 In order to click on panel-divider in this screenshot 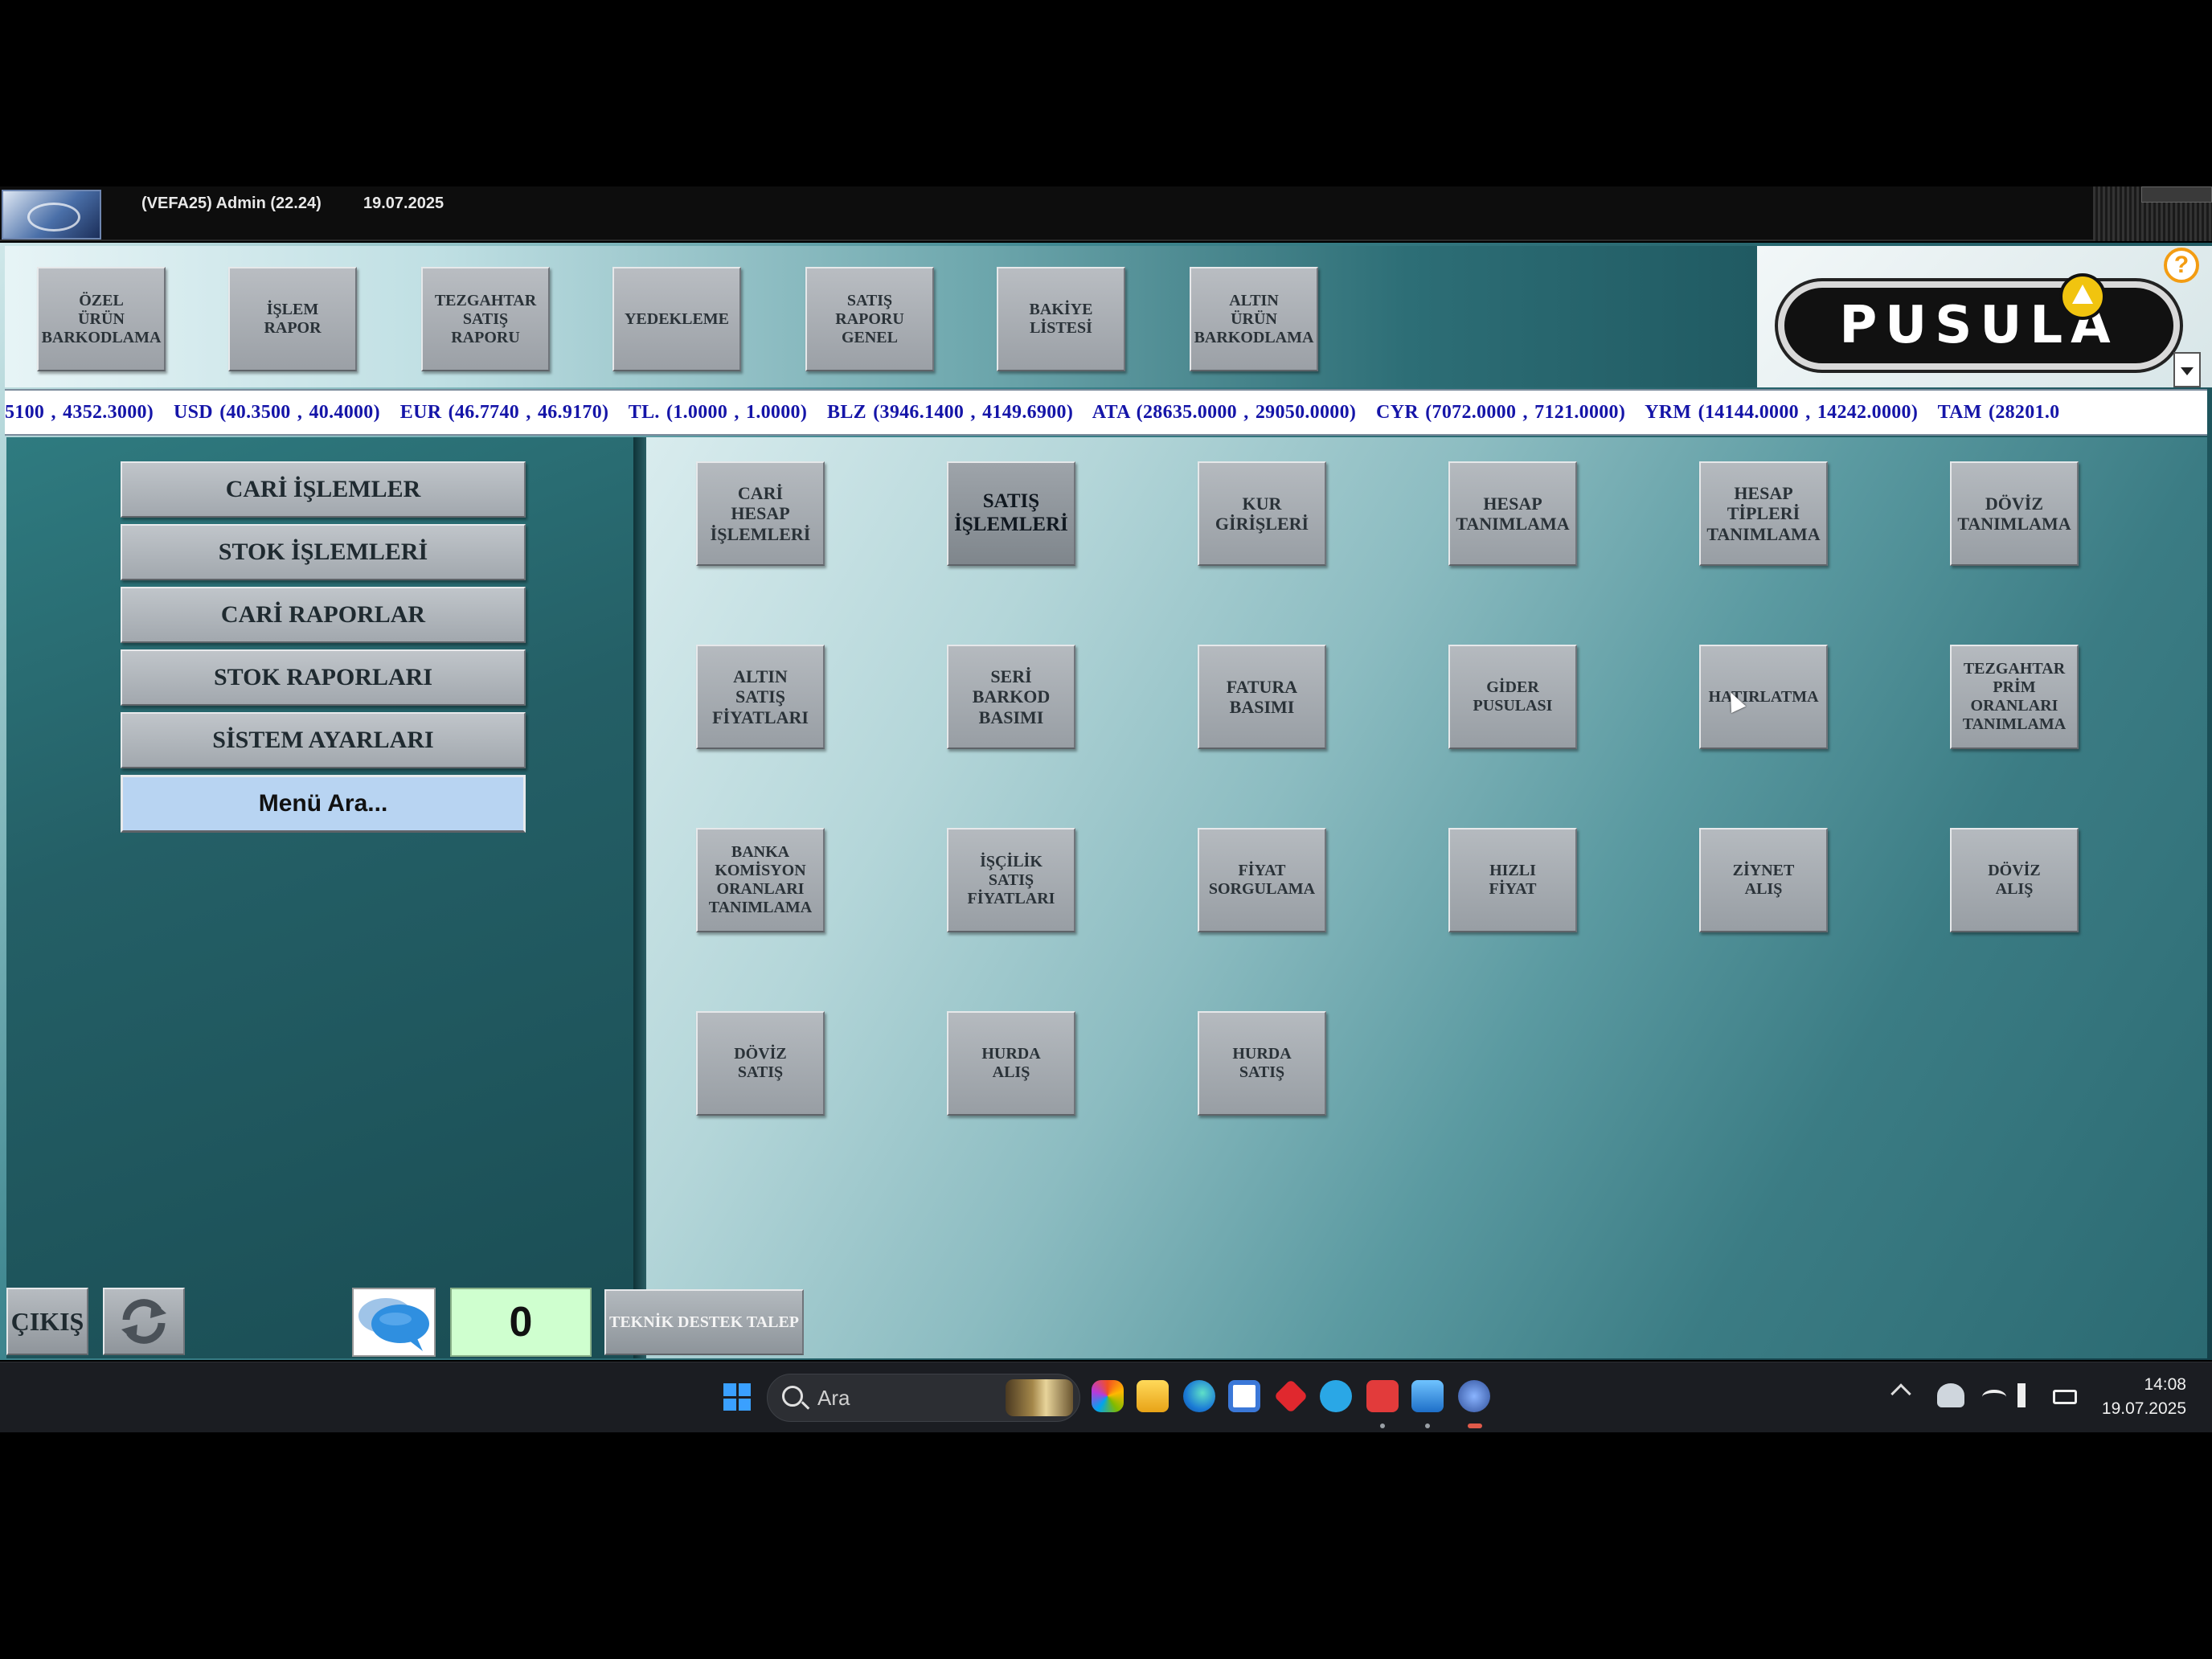, I will do `click(639, 897)`.